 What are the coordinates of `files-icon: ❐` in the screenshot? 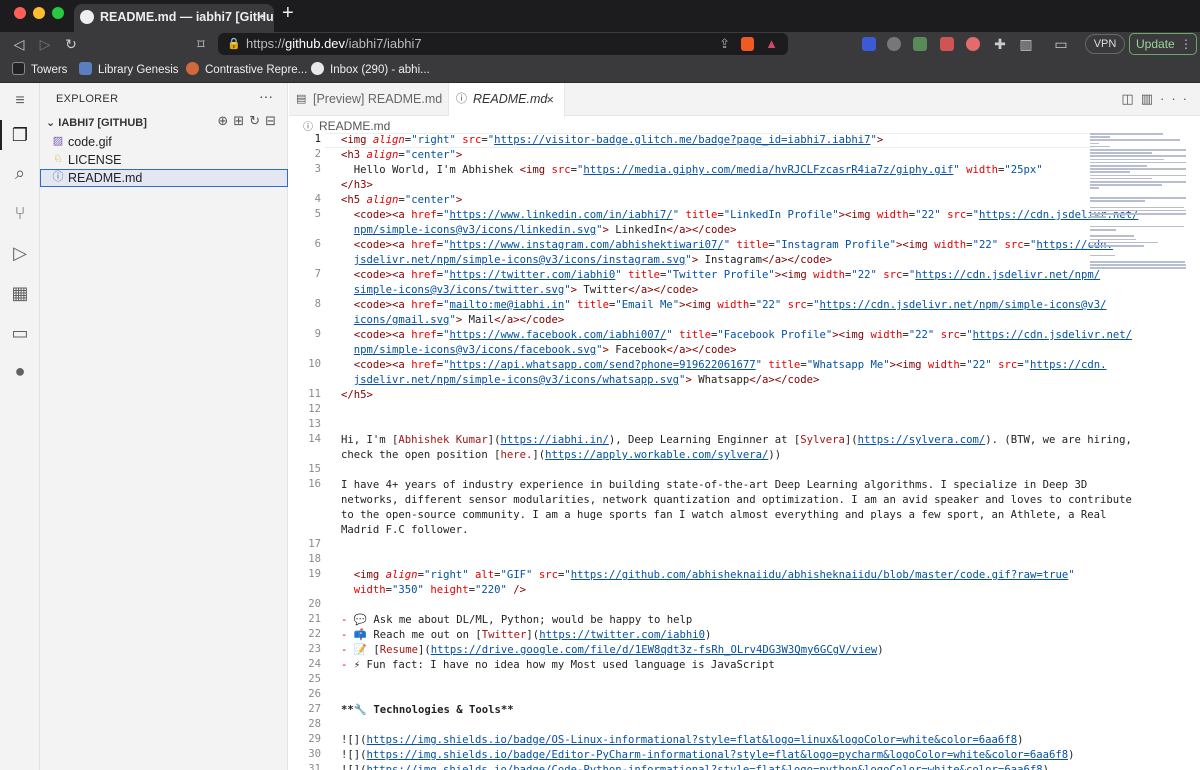 It's located at (20, 135).